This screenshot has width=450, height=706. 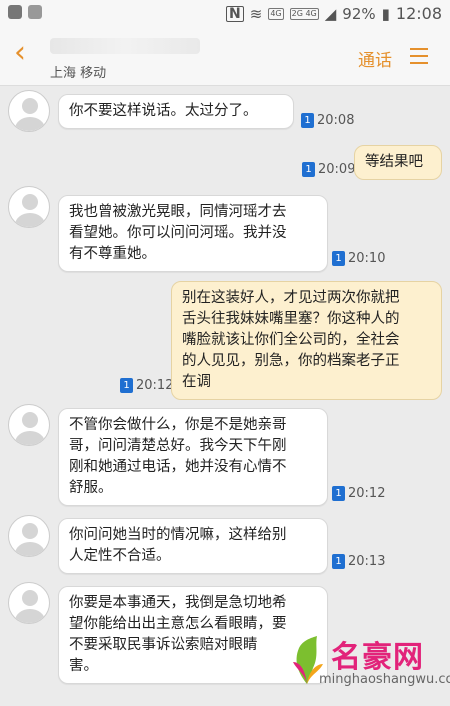 I want to click on message-time: 20:08, so click(x=336, y=120).